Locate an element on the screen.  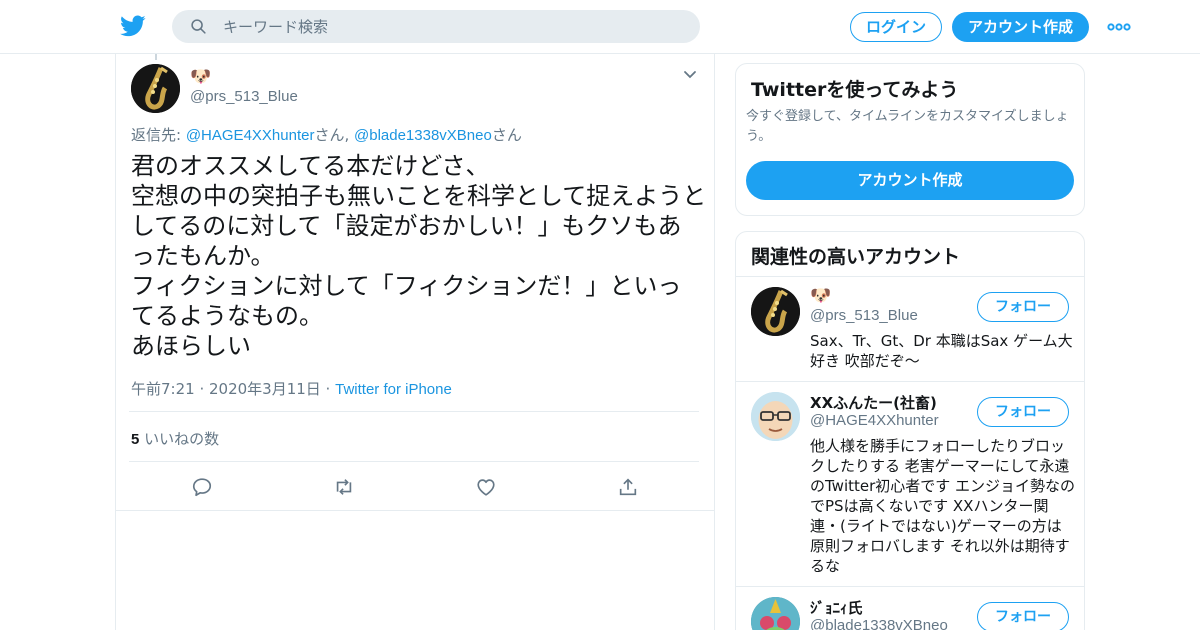
account-handle: @blade1338vXBneo is located at coordinates (879, 623).